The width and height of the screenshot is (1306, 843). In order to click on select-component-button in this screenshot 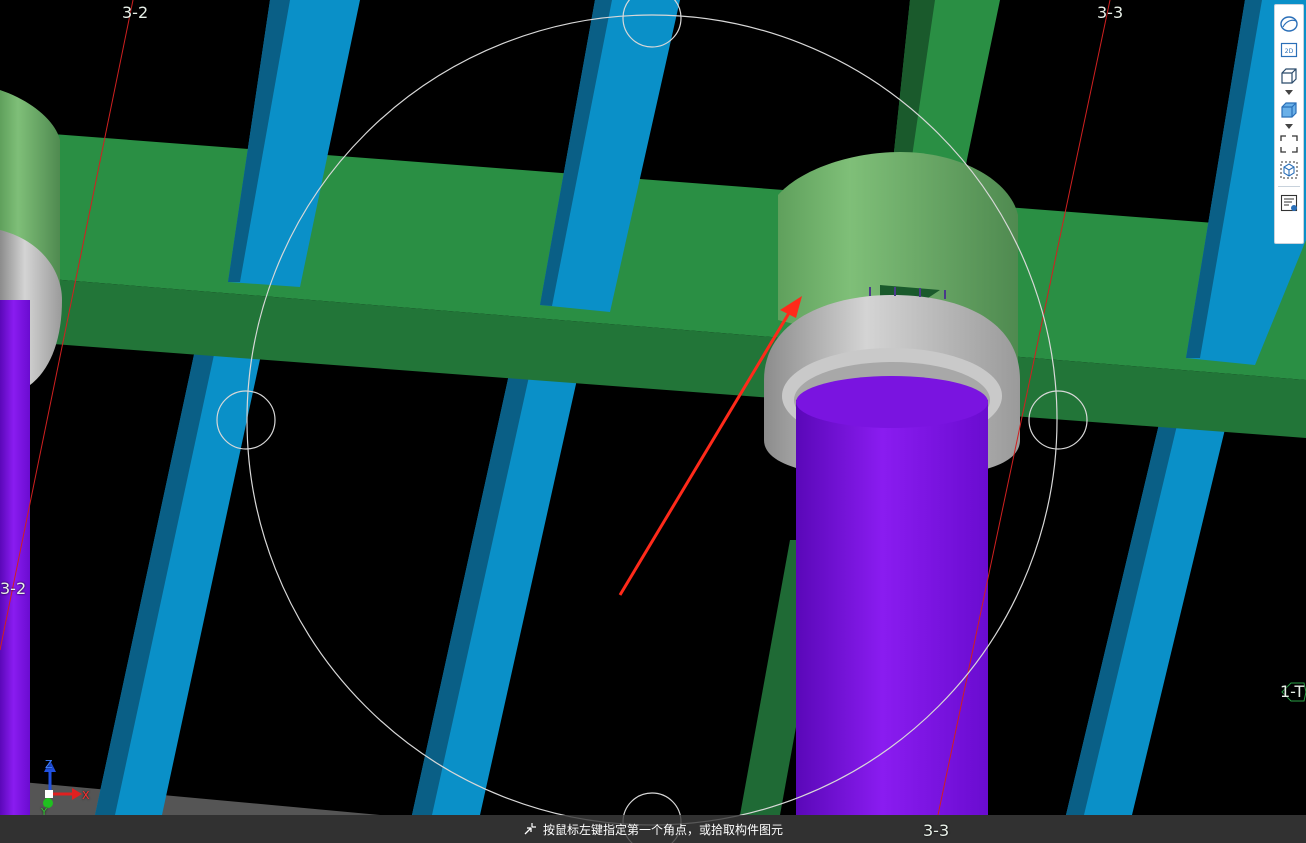, I will do `click(1289, 170)`.